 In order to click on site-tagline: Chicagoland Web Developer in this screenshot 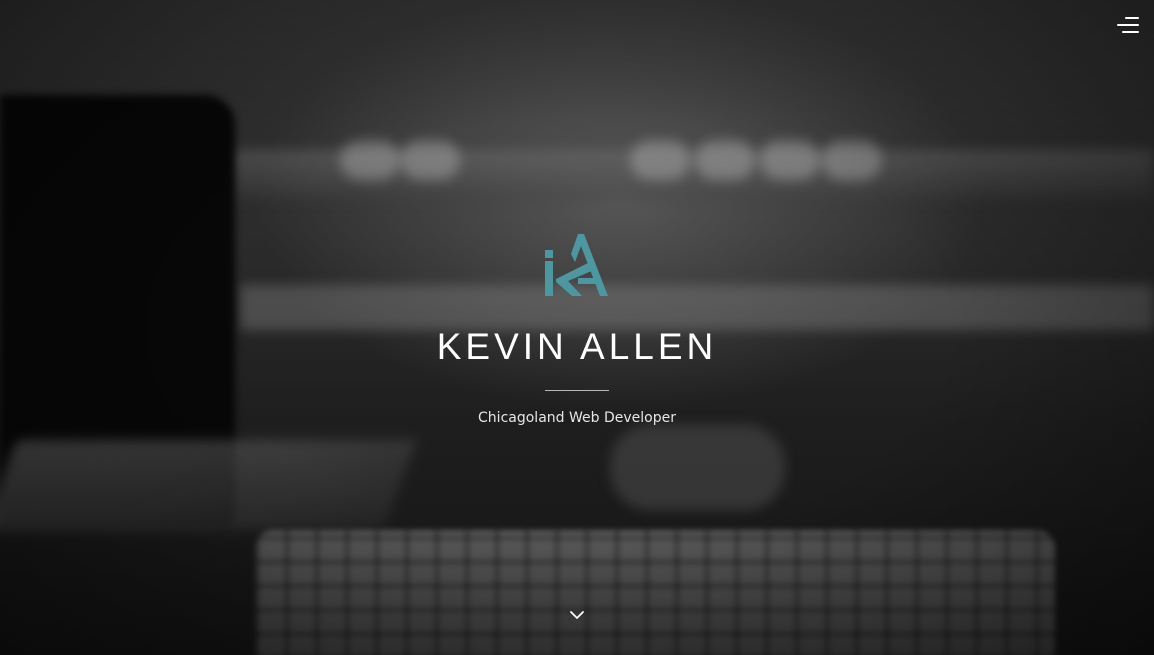, I will do `click(577, 418)`.